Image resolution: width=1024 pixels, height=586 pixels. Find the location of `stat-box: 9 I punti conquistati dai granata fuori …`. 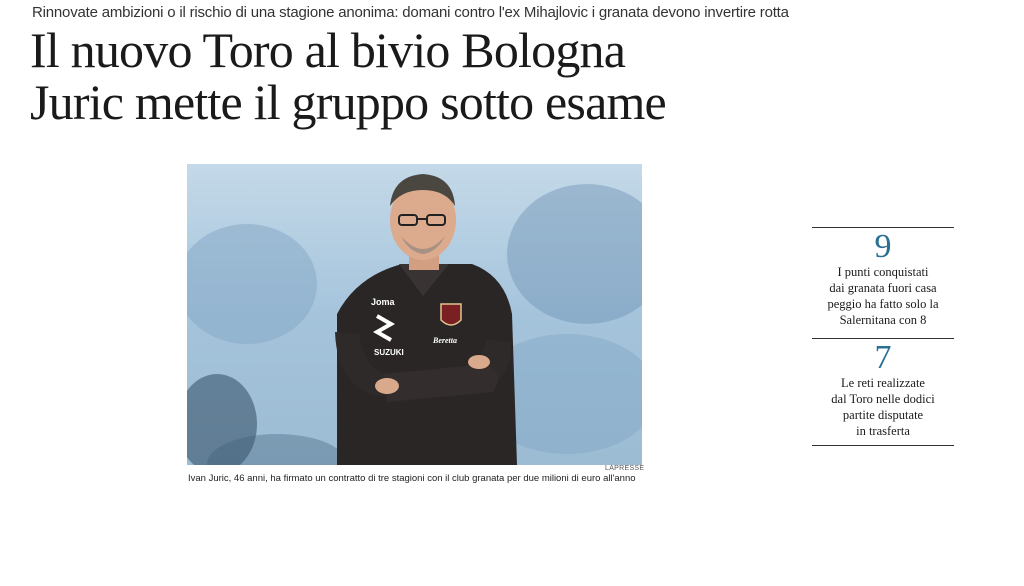

stat-box: 9 I punti conquistati dai granata fuori … is located at coordinates (883, 279).